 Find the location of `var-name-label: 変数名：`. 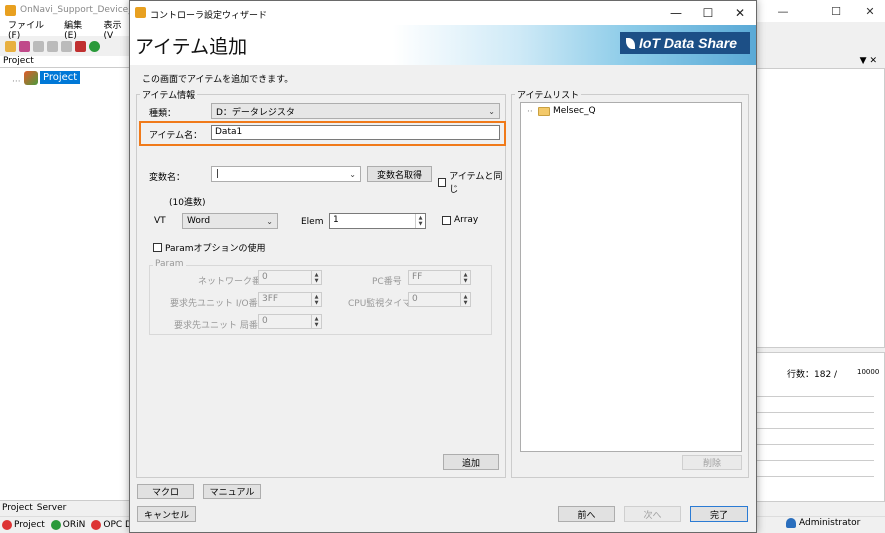

var-name-label: 変数名： is located at coordinates (167, 178).